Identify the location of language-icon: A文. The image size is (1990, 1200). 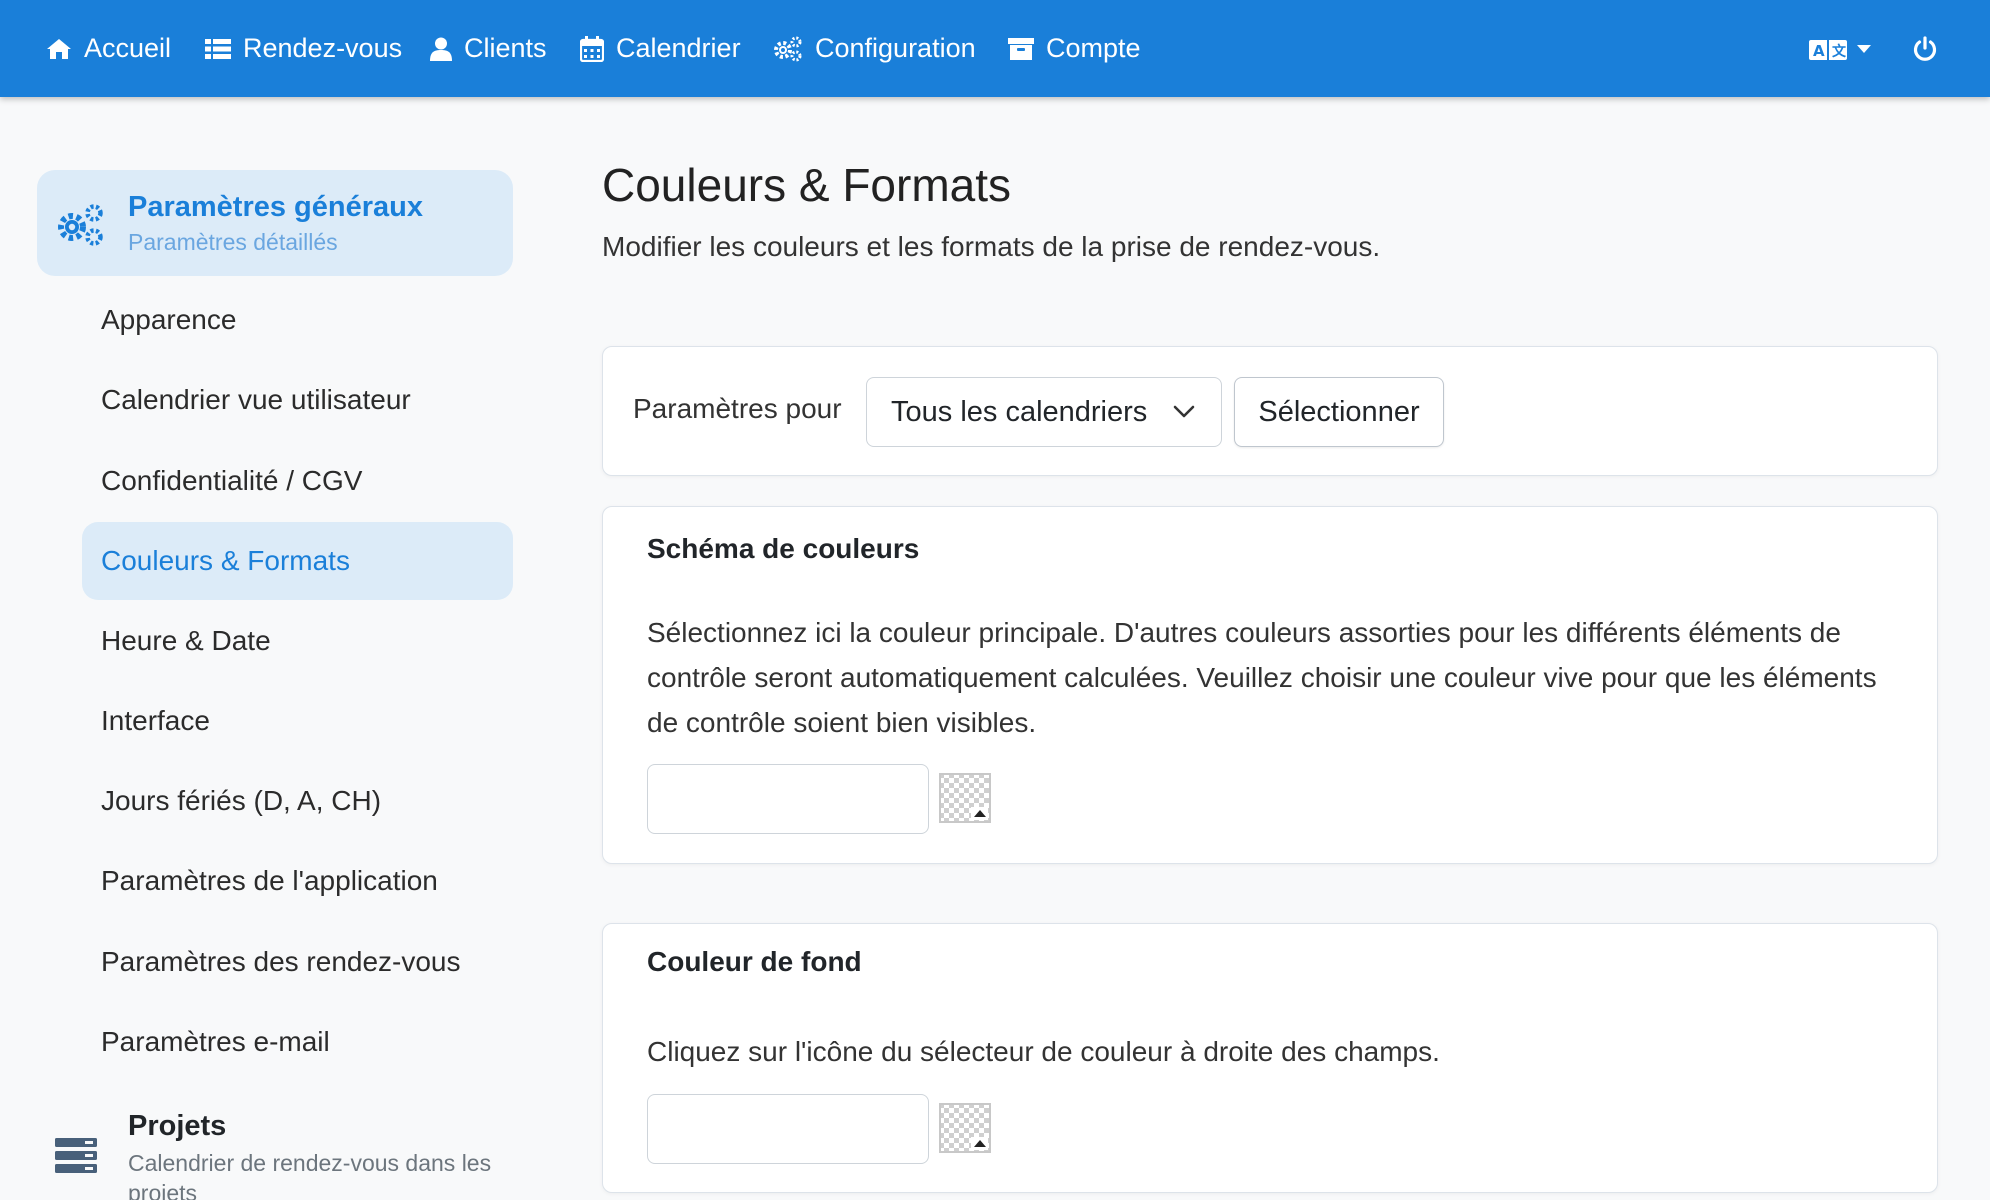
(1828, 49).